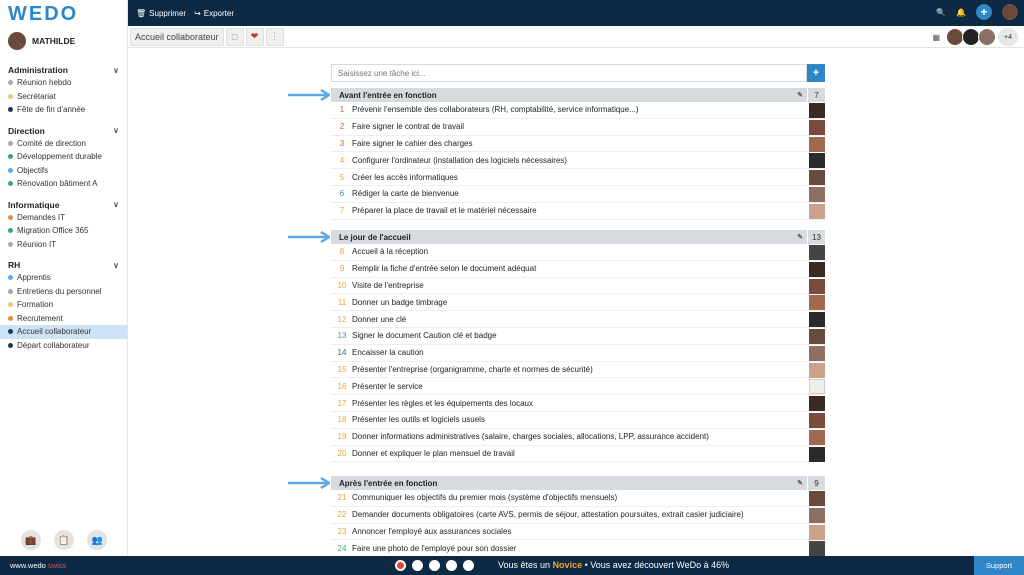  Describe the element at coordinates (30, 540) in the screenshot. I see `briefcase-icon: 💼` at that location.